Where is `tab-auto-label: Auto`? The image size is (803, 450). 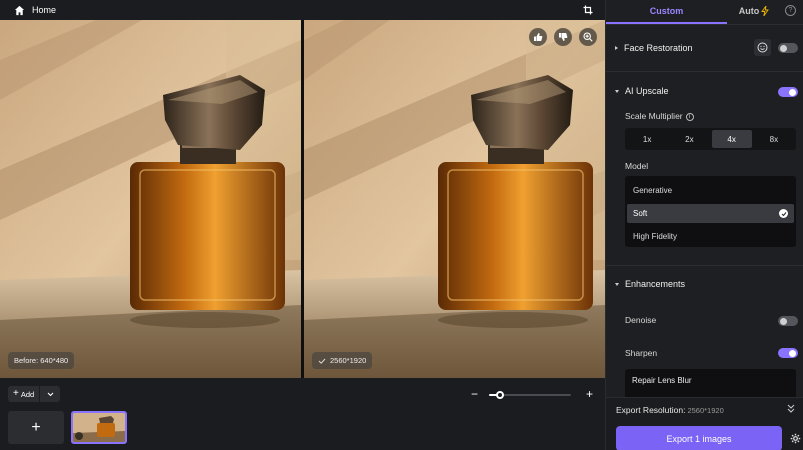
tab-auto-label: Auto is located at coordinates (749, 11).